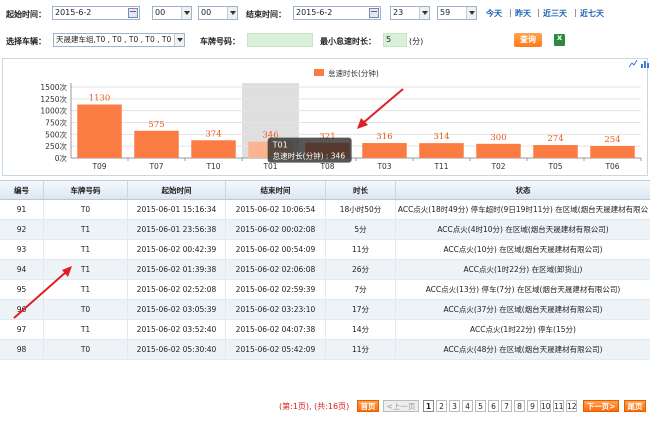 This screenshot has height=424, width=650. Describe the element at coordinates (401, 406) in the screenshot. I see `prev-page-button: <上一页` at that location.